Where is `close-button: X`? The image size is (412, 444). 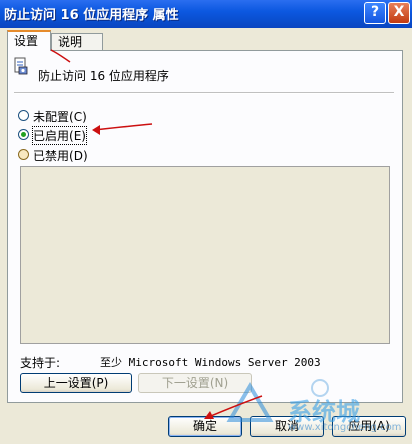 close-button: X is located at coordinates (399, 13).